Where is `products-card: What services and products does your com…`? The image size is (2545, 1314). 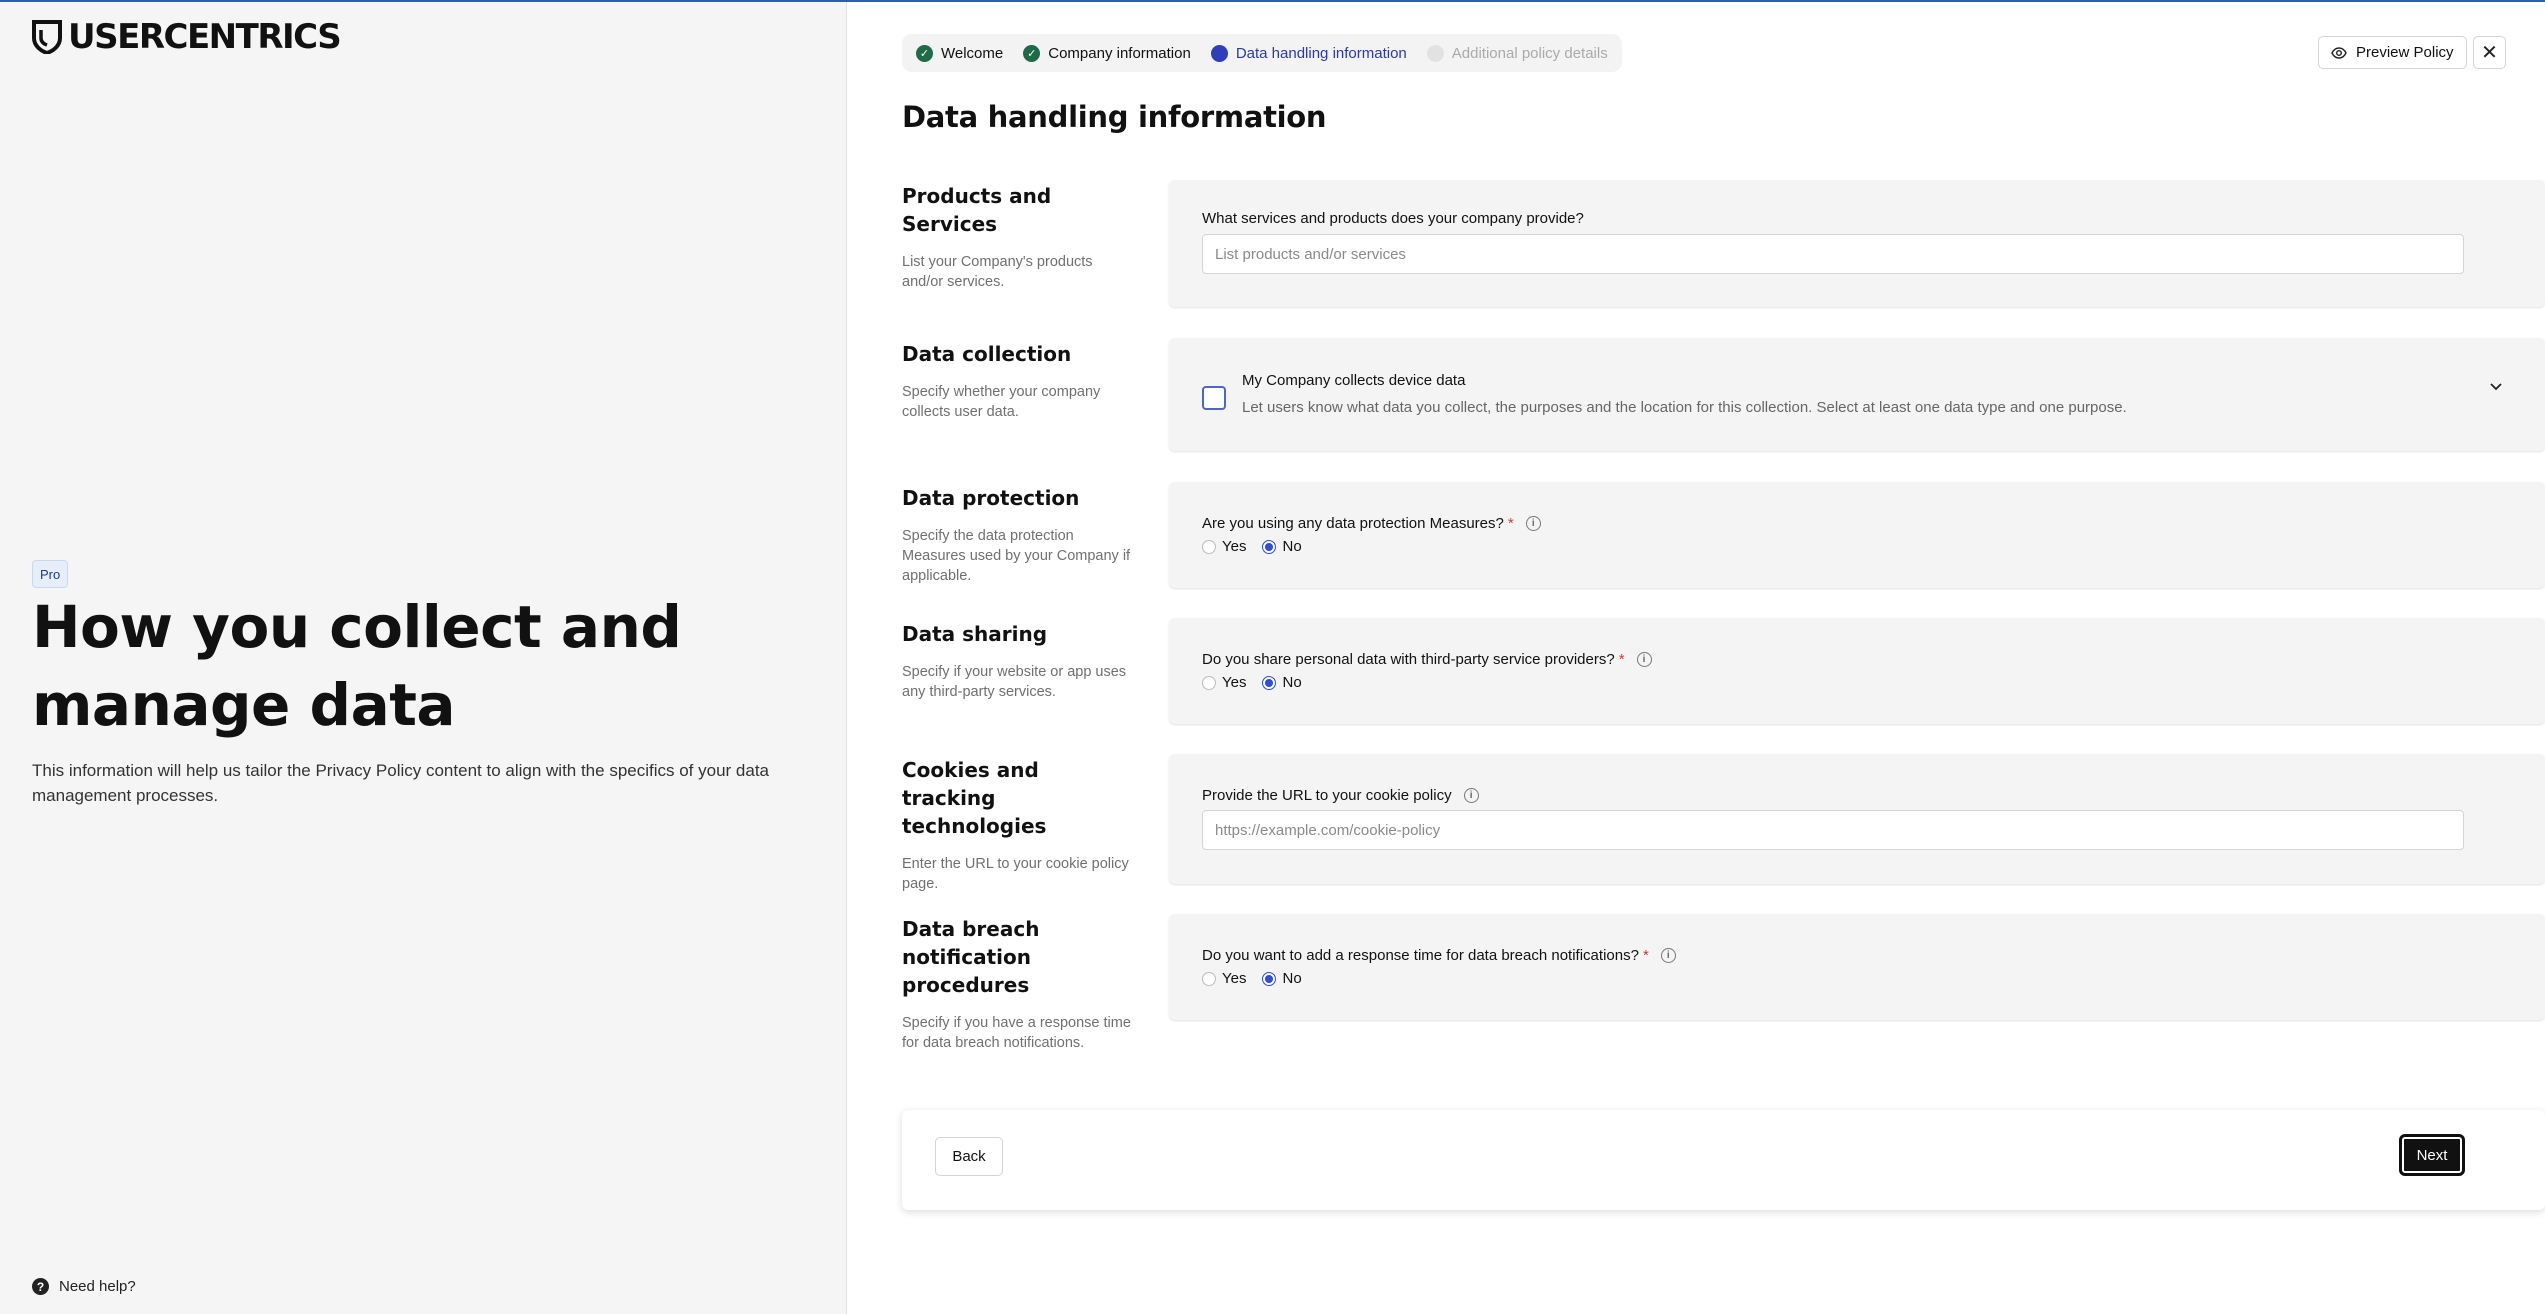
products-card: What services and products does your com… is located at coordinates (1857, 243).